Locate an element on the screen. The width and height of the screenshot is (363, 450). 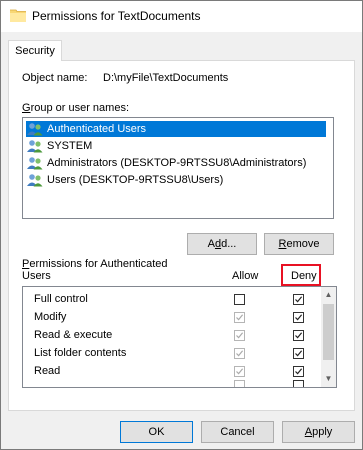
permissions-header-line1: Permissions for Authenticated is located at coordinates (95, 264).